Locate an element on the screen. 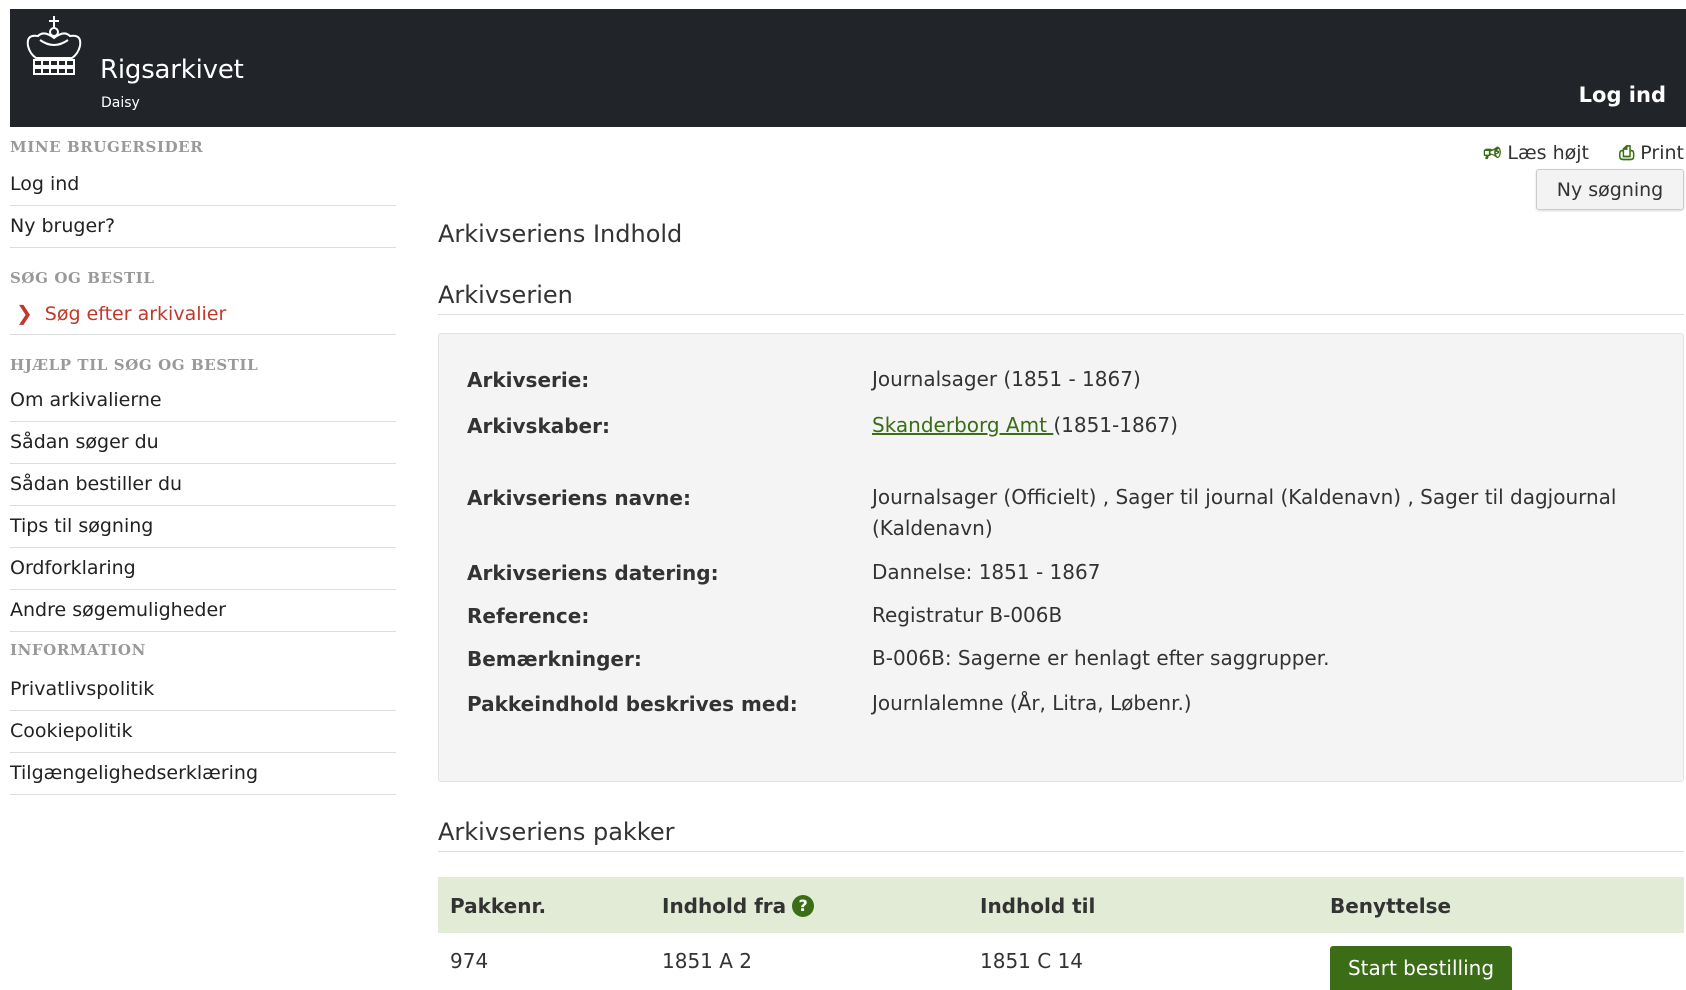 The width and height of the screenshot is (1686, 990). sidebar-item-log-ind: Log ind is located at coordinates (203, 185).